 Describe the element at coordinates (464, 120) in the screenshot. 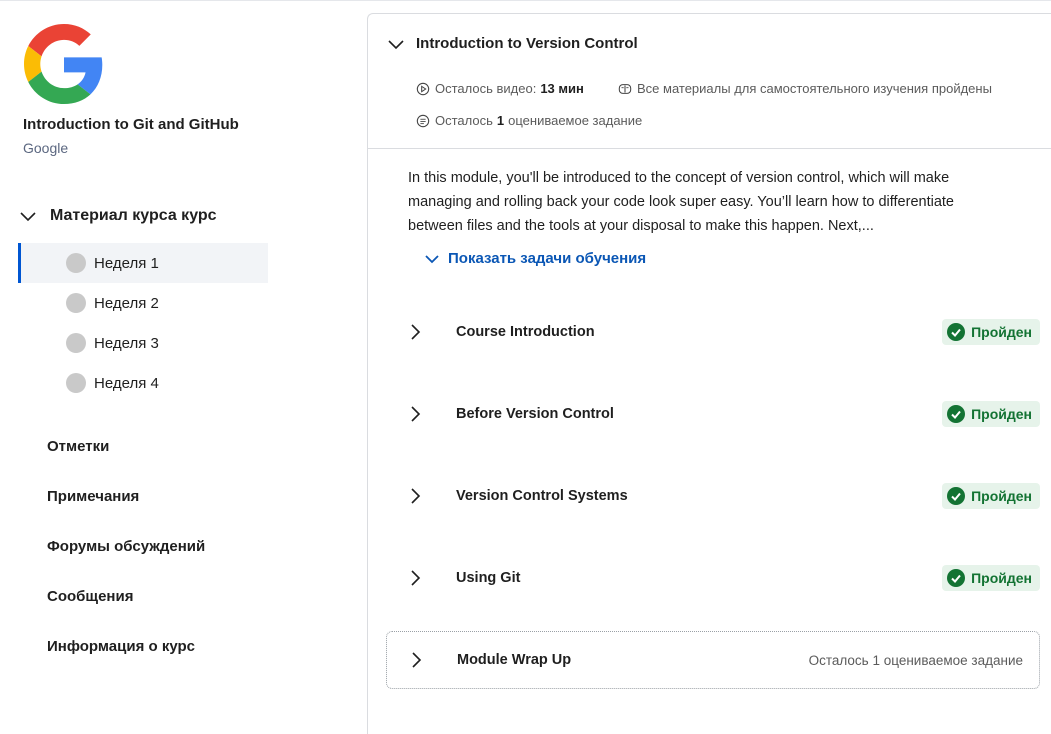

I see `graded-prefix: Осталось` at that location.